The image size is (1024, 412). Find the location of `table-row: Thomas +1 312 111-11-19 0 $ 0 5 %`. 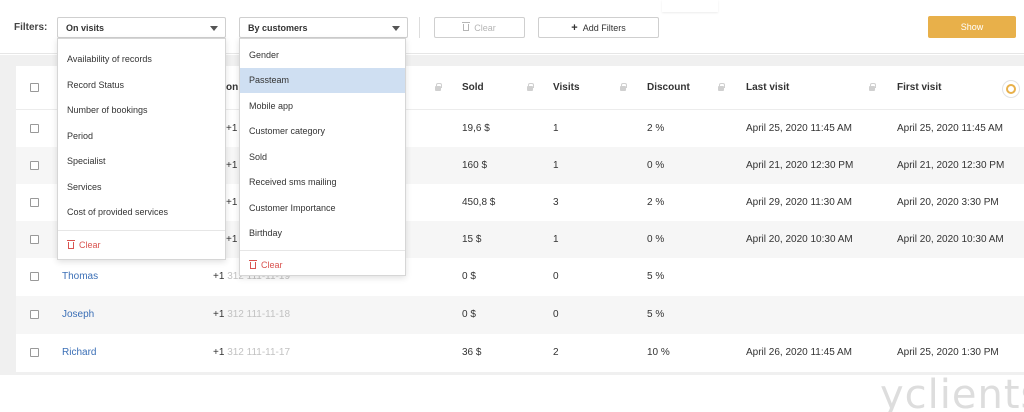

table-row: Thomas +1 312 111-11-19 0 $ 0 5 % is located at coordinates (520, 277).